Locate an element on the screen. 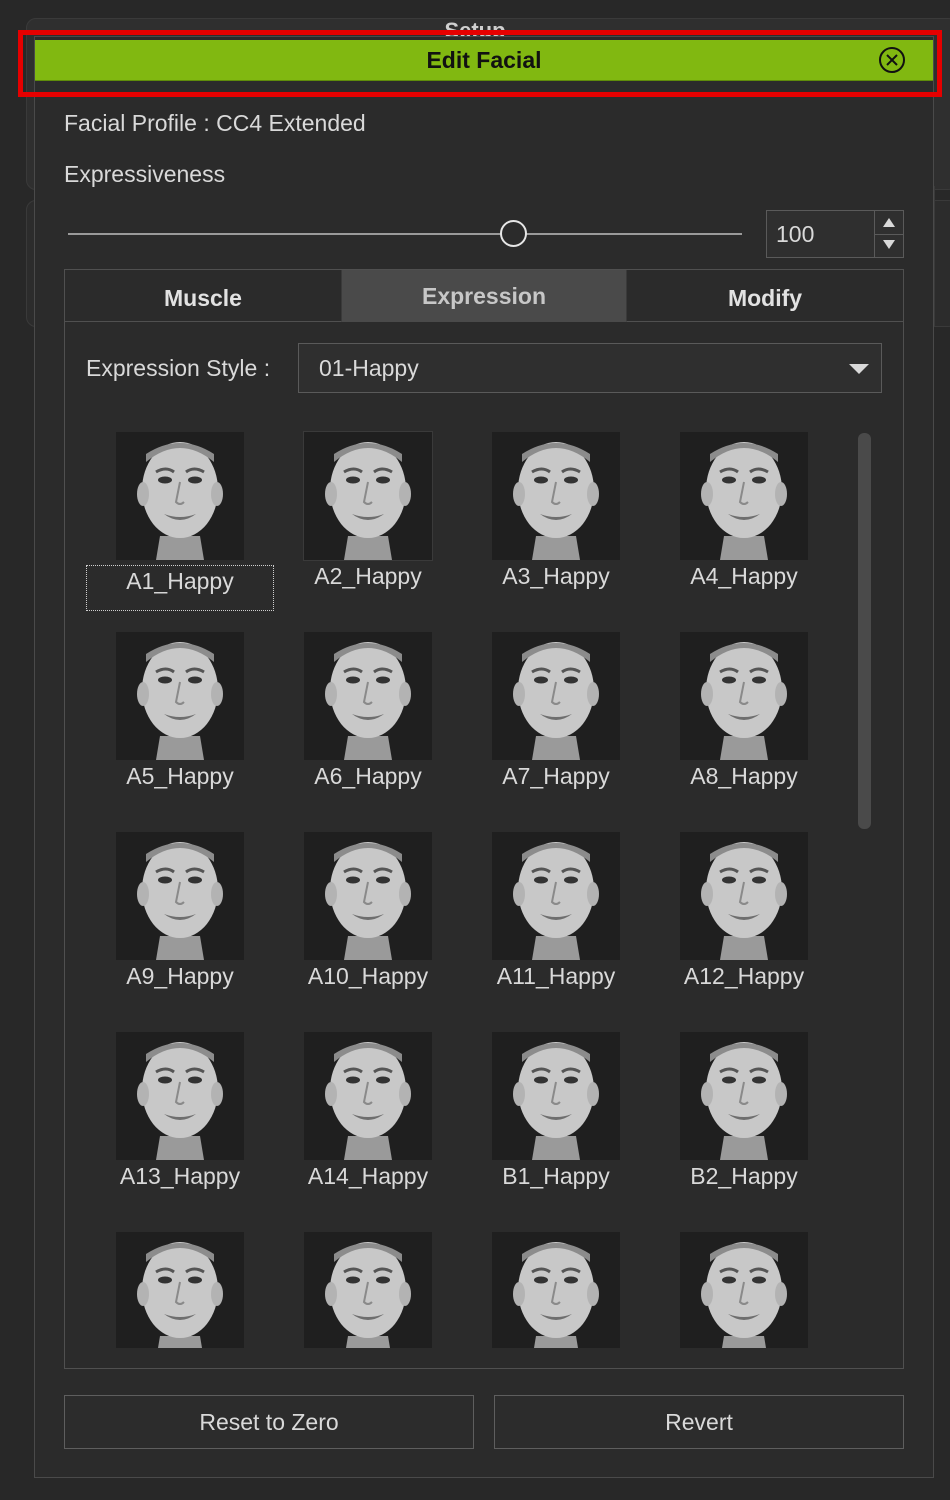 The width and height of the screenshot is (950, 1500). tab-bar: Muscle Expression Modify is located at coordinates (484, 296).